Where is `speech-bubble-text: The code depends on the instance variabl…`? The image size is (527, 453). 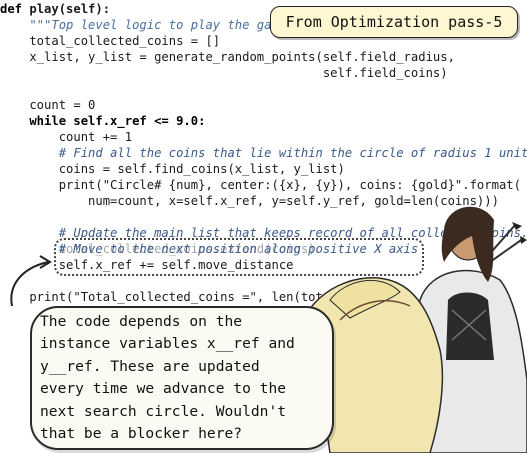 speech-bubble-text: The code depends on the instance variabl… is located at coordinates (167, 378).